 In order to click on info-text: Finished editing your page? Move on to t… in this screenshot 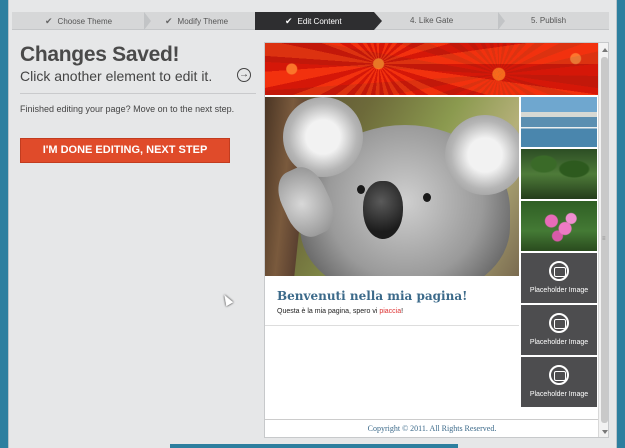, I will do `click(127, 109)`.